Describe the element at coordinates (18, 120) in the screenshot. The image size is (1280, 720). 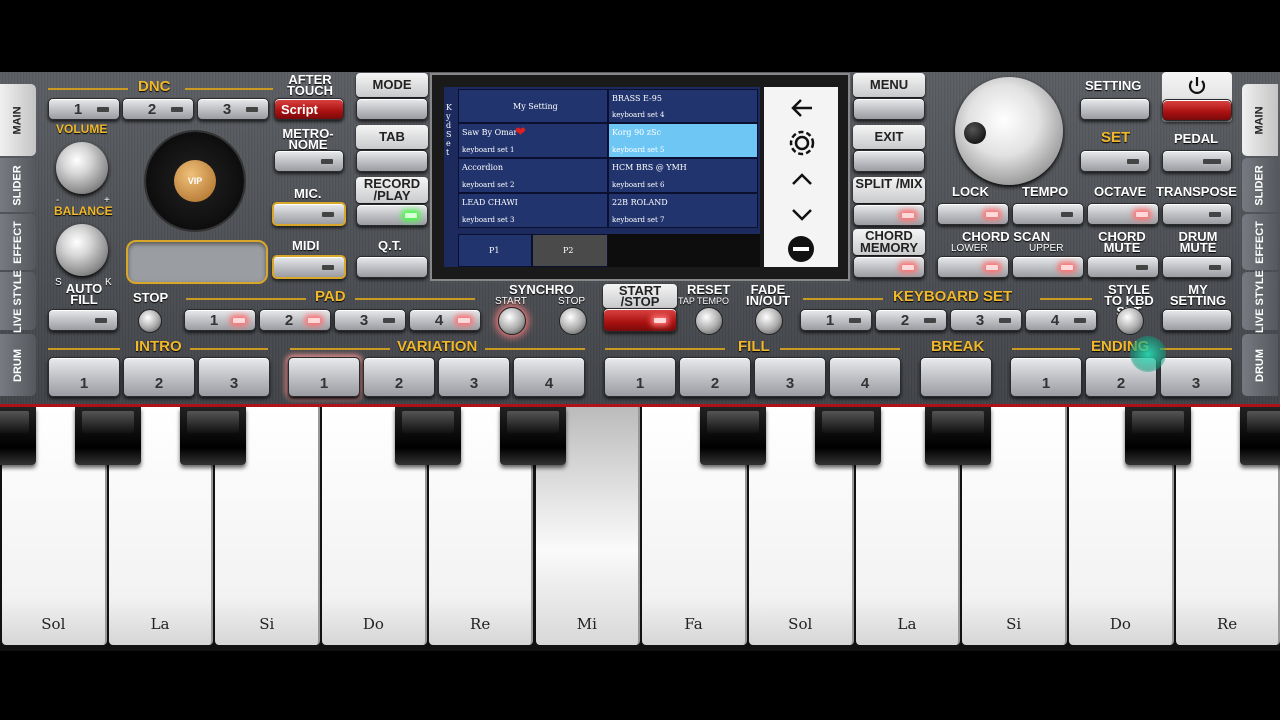
I see `tab-main-left: MAIN` at that location.